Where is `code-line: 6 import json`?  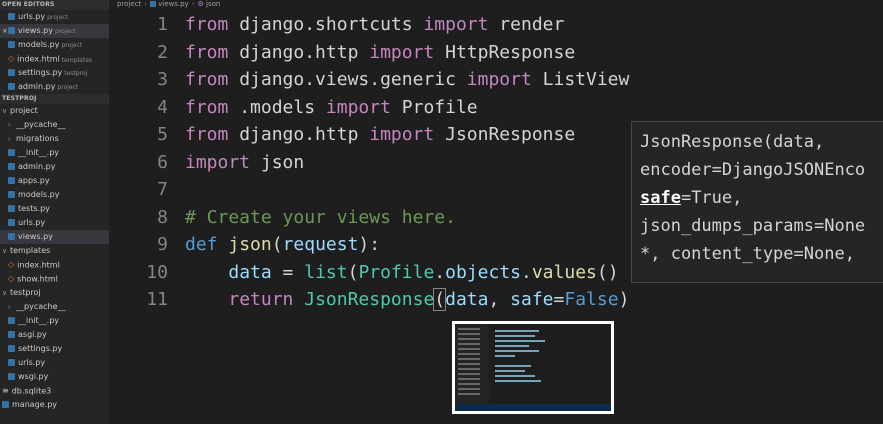
code-line: 6 import json is located at coordinates (206, 162).